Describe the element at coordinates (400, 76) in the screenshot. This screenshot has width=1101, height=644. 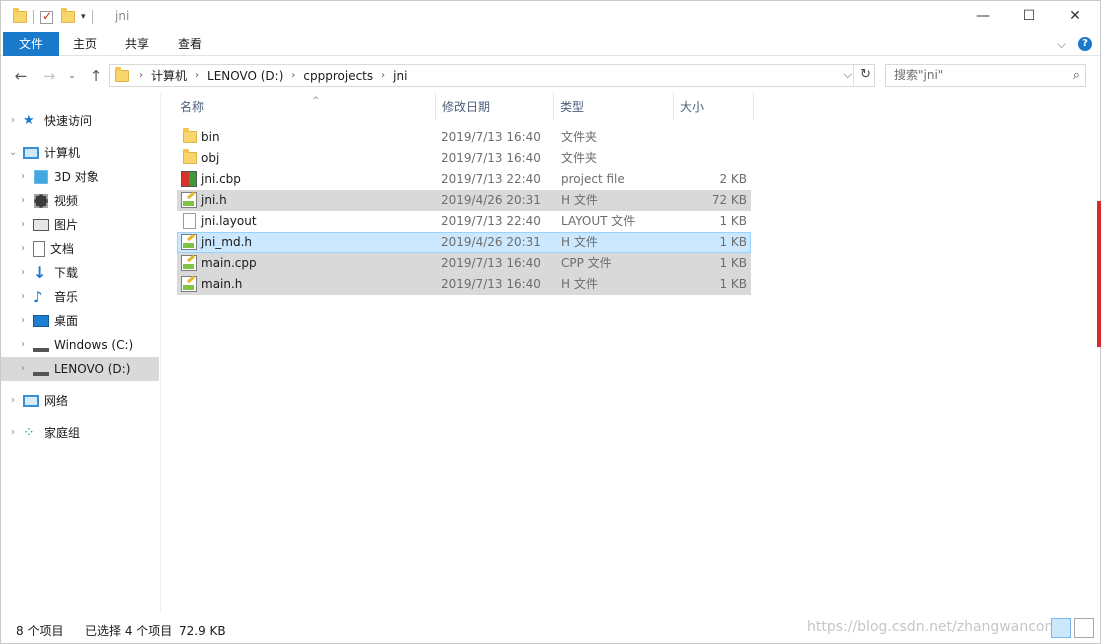
I see `breadcrumb-jni: jni` at that location.